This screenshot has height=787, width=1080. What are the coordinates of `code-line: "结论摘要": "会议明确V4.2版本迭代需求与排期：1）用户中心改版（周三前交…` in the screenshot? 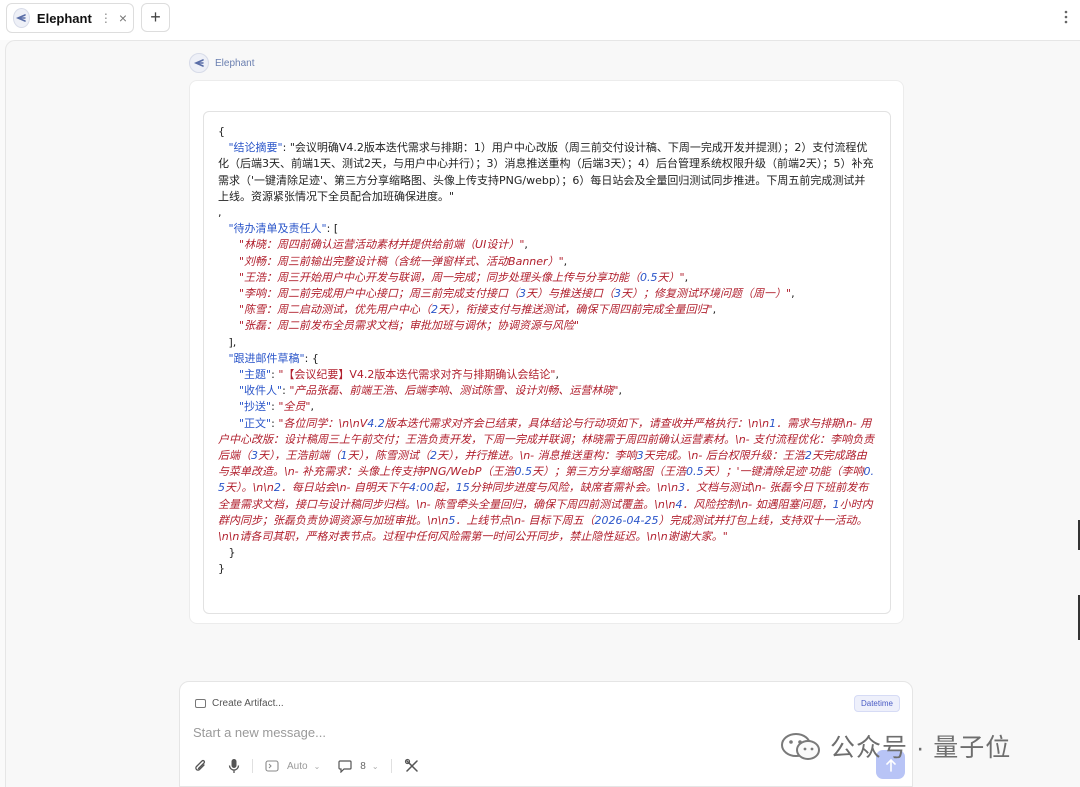 It's located at (547, 172).